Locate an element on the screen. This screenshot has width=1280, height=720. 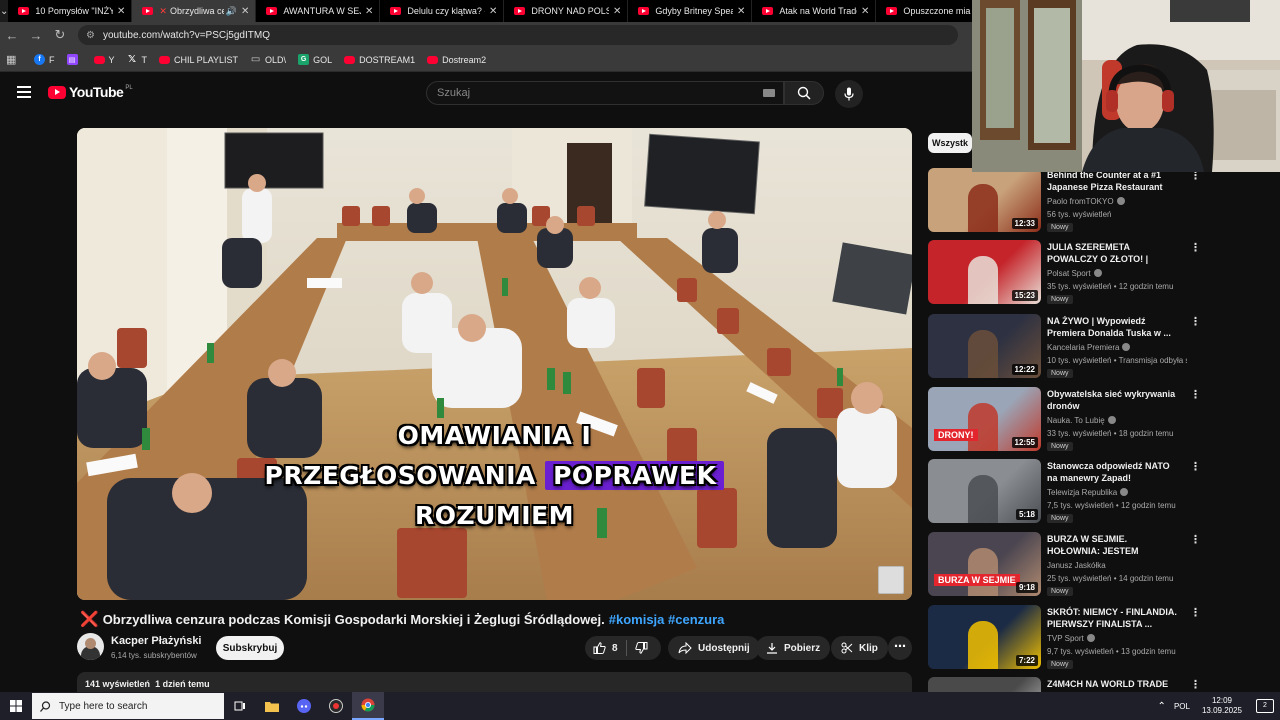
apps-grid-icon: ▦ is located at coordinates (13, 59).